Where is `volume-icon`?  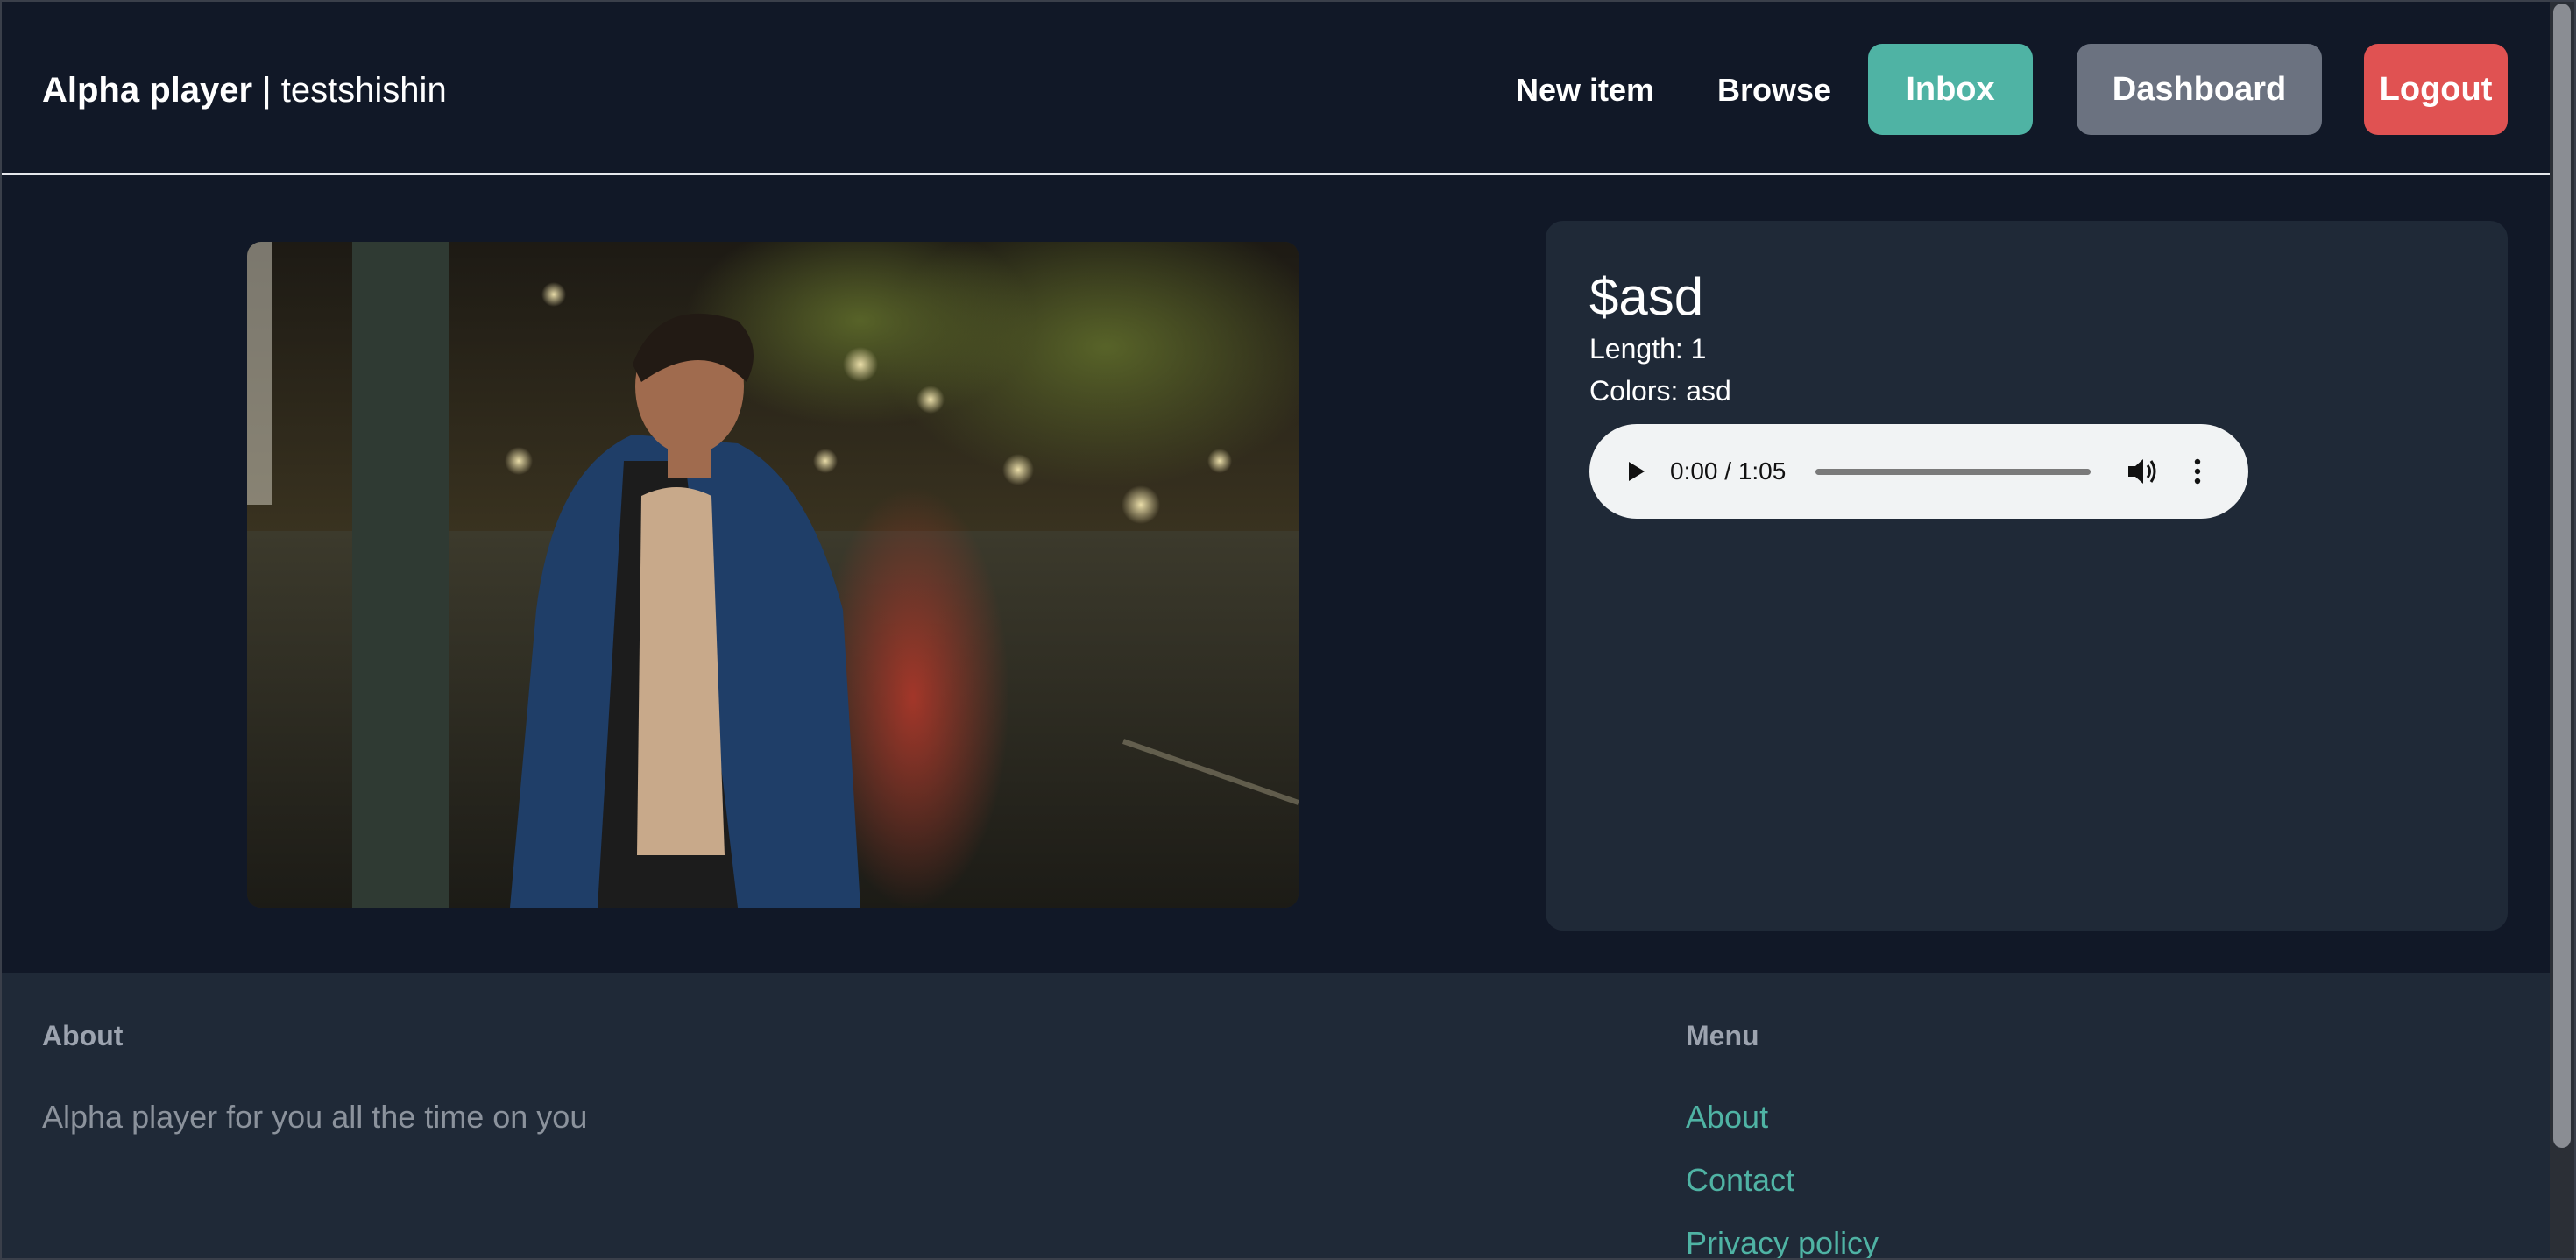 volume-icon is located at coordinates (2142, 471).